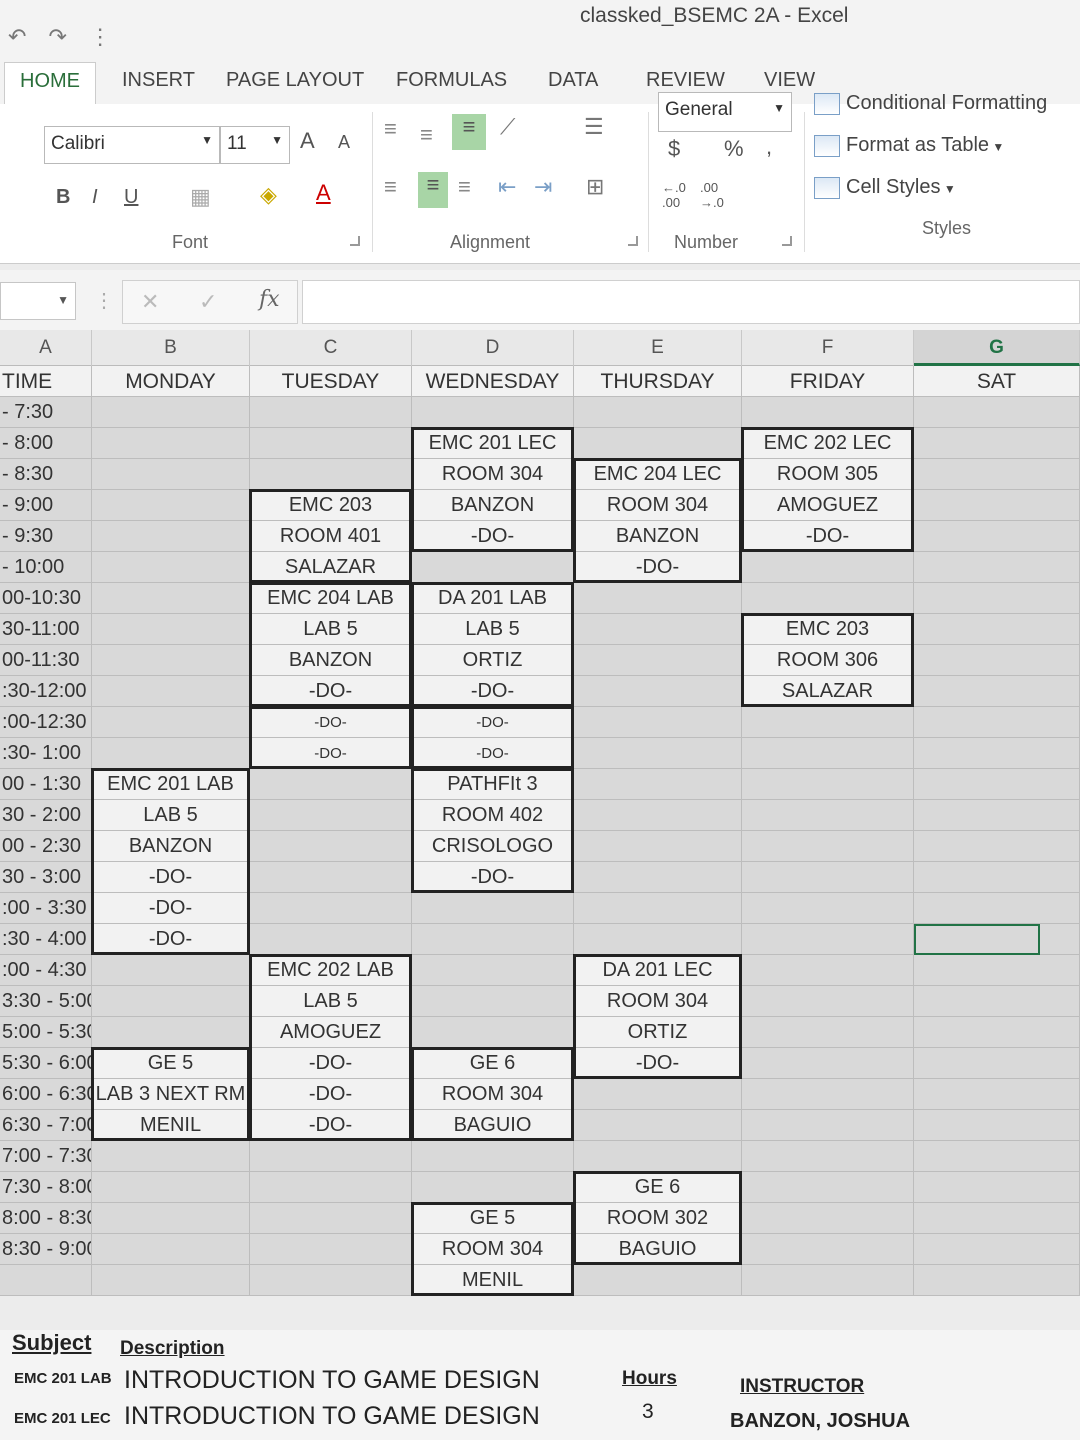 The image size is (1080, 1440). What do you see at coordinates (171, 348) in the screenshot?
I see `column-header-b: B` at bounding box center [171, 348].